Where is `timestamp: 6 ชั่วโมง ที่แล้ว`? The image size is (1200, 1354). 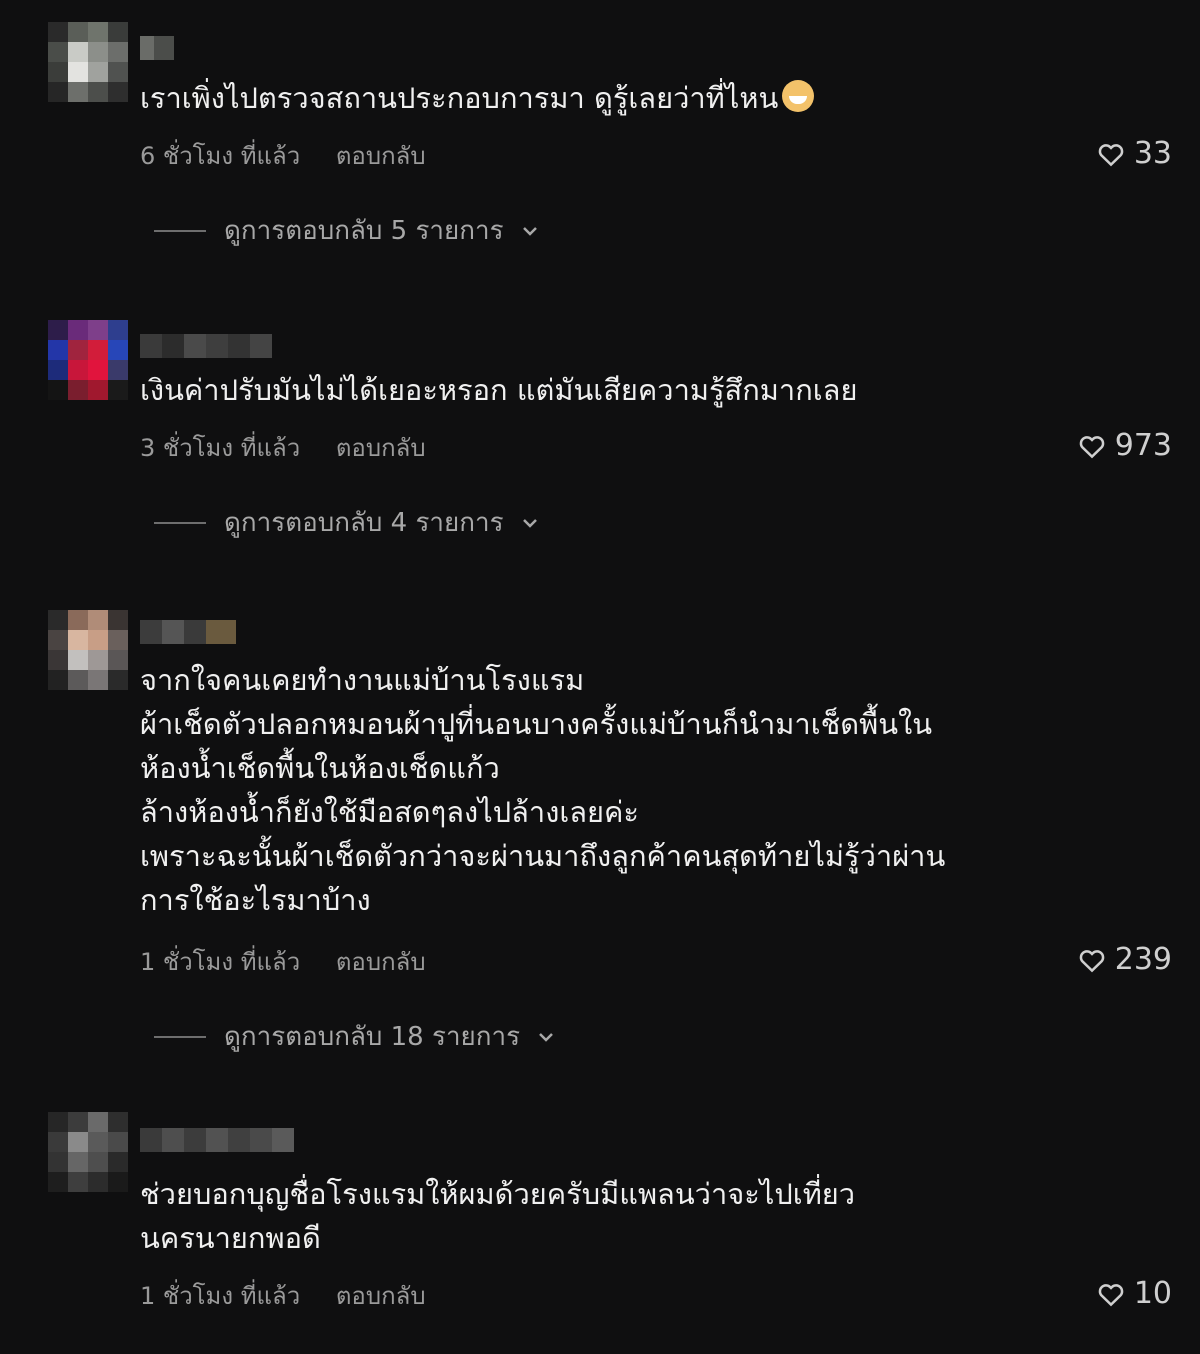 timestamp: 6 ชั่วโมง ที่แล้ว is located at coordinates (220, 156).